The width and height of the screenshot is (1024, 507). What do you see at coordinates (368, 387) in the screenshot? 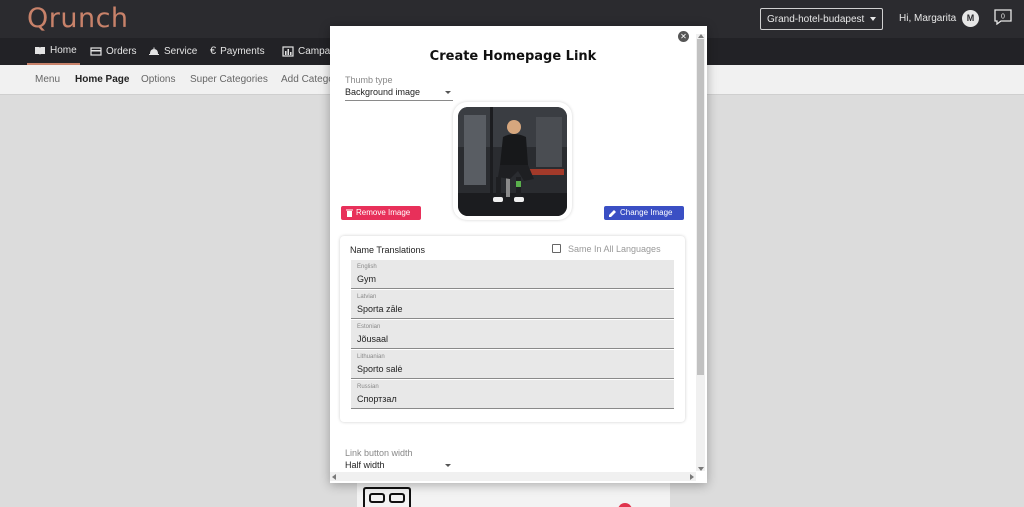
I see `field-label: Russian` at bounding box center [368, 387].